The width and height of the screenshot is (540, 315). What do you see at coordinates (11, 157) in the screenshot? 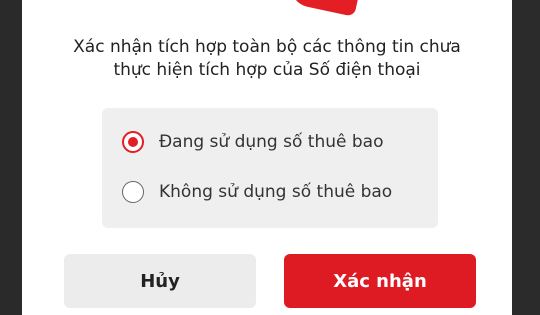
I see `backdrop-left` at bounding box center [11, 157].